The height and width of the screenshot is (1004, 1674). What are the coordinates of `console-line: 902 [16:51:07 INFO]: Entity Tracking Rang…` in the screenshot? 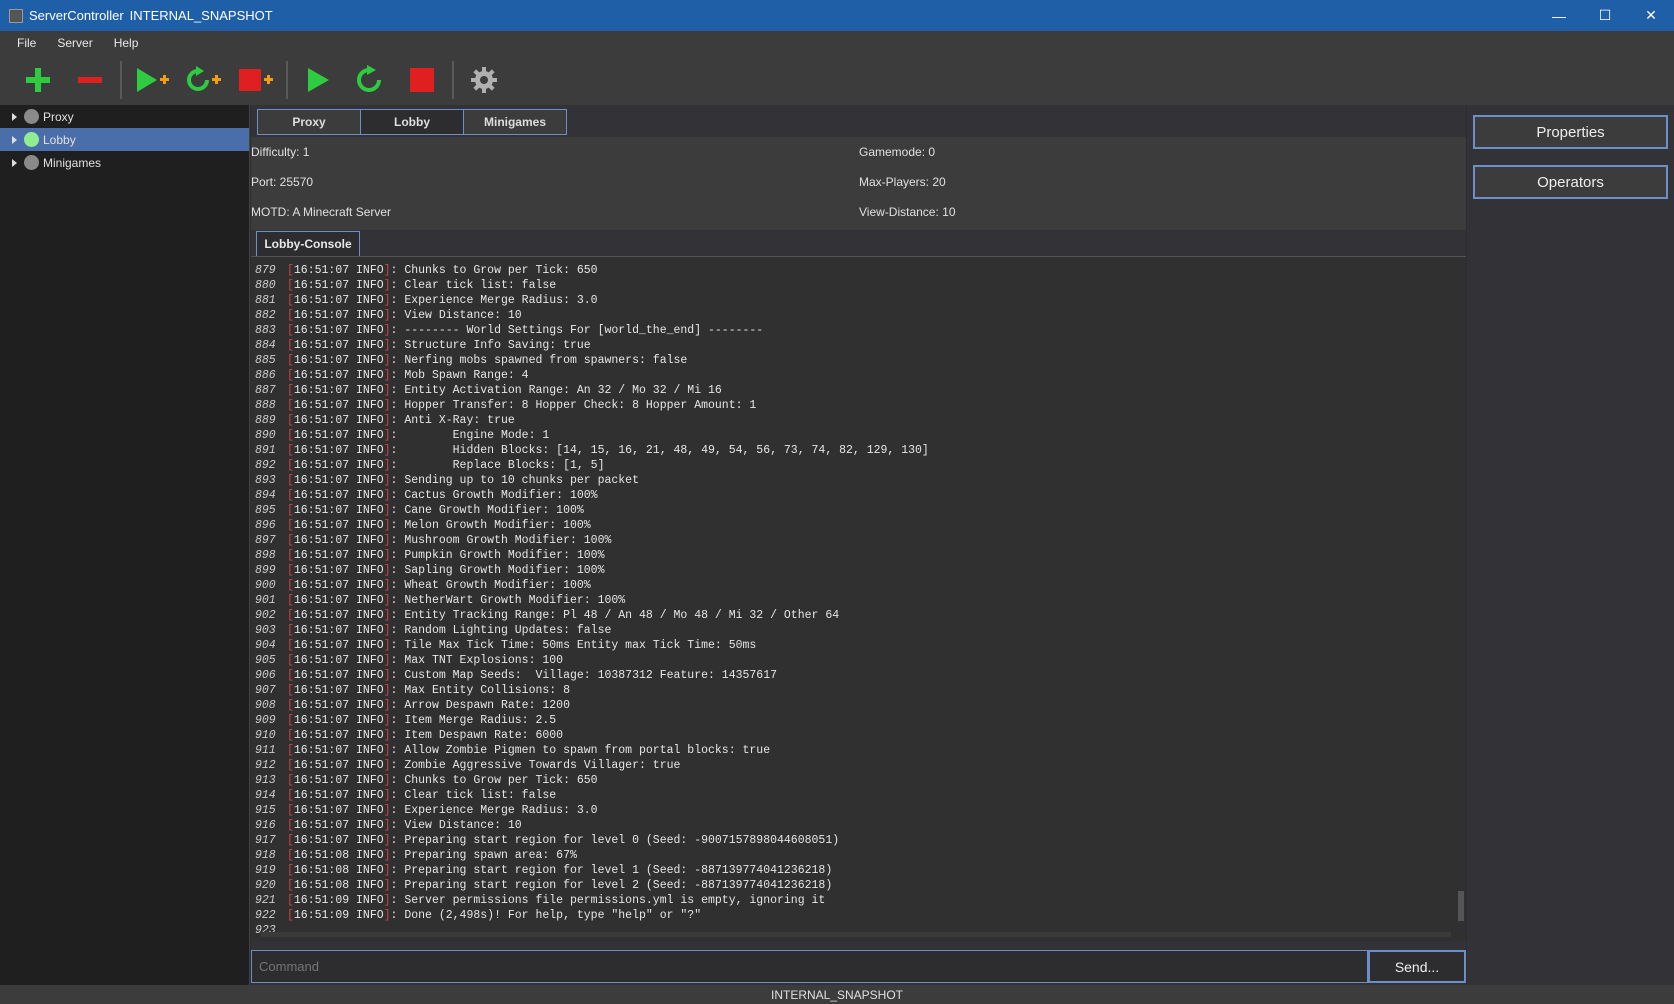 It's located at (547, 615).